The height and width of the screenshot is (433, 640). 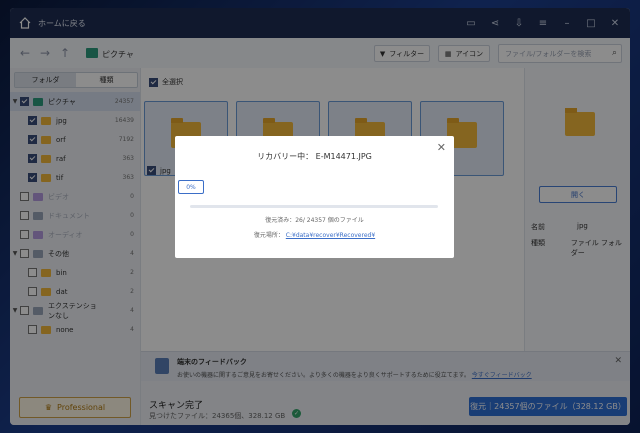 I want to click on progress-bar, so click(x=314, y=206).